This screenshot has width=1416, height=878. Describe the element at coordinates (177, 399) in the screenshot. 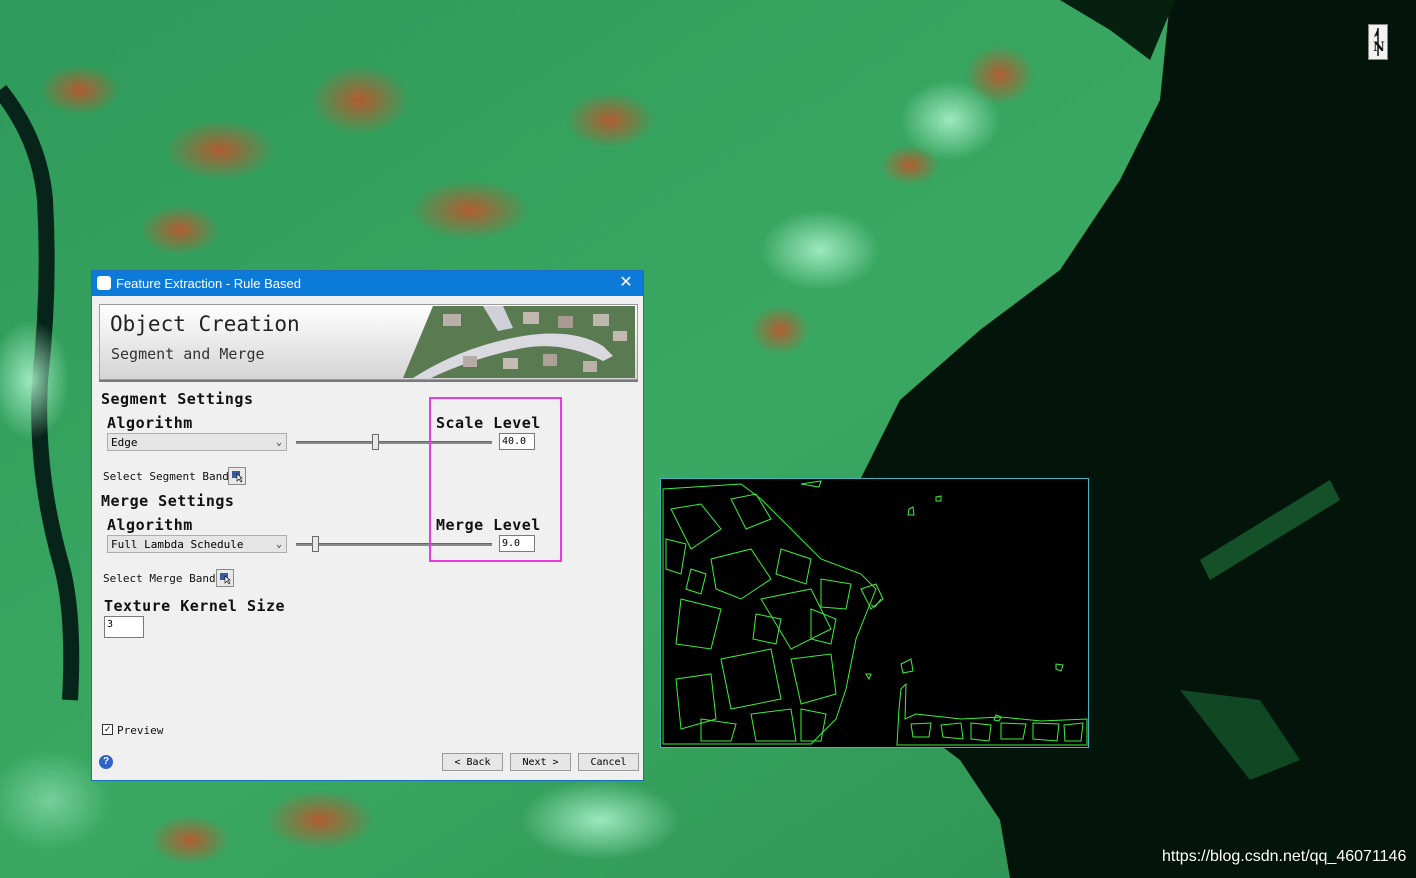

I see `segment-settings-heading: Segment Settings` at that location.